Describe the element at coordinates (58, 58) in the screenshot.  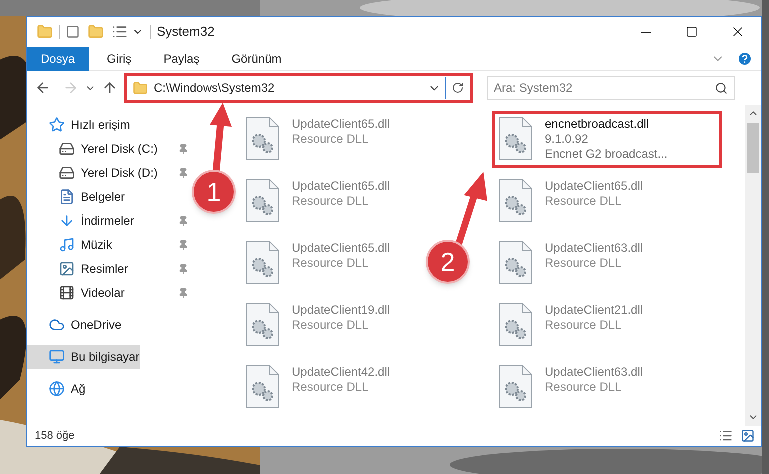
I see `ribbon-tab: Dosya` at that location.